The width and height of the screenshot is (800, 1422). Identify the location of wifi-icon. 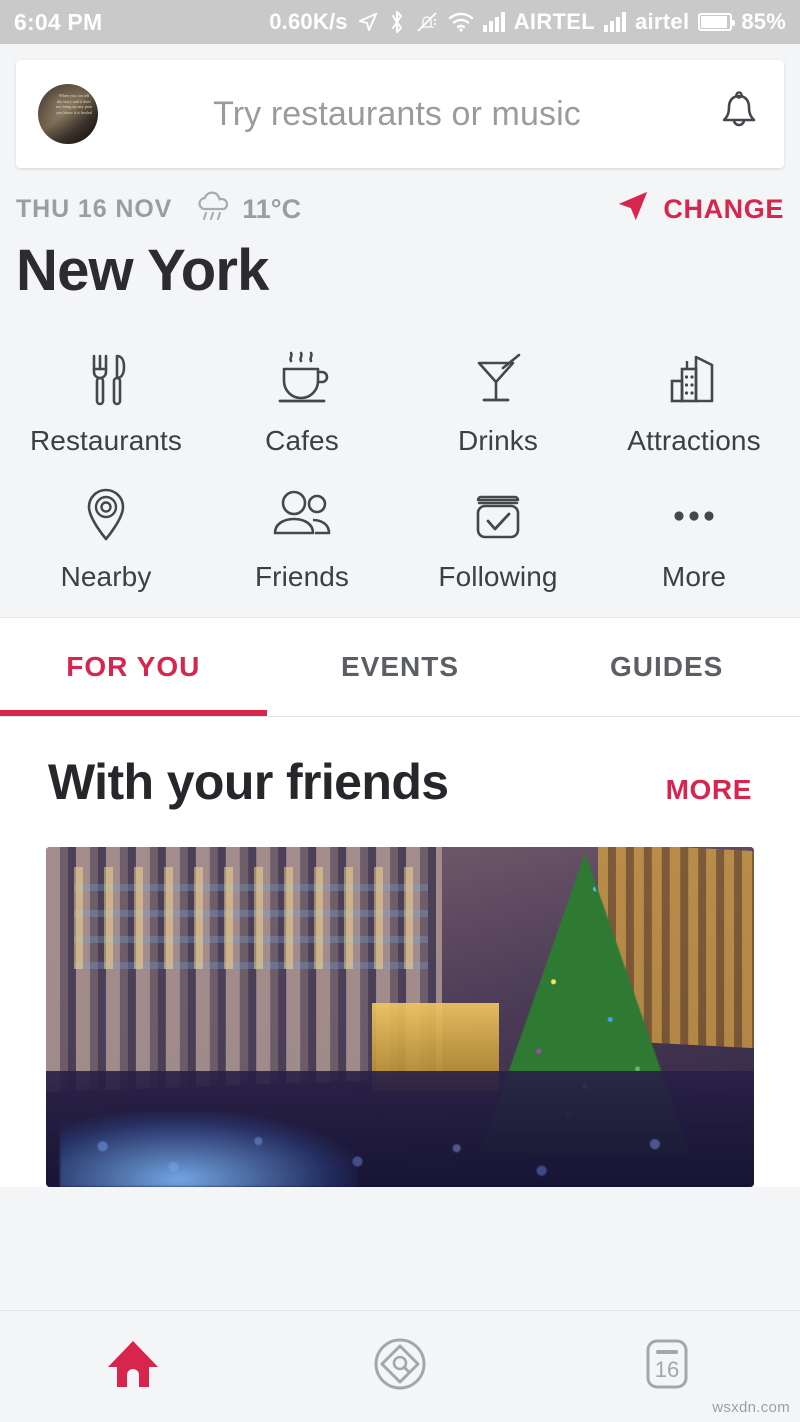
(461, 22).